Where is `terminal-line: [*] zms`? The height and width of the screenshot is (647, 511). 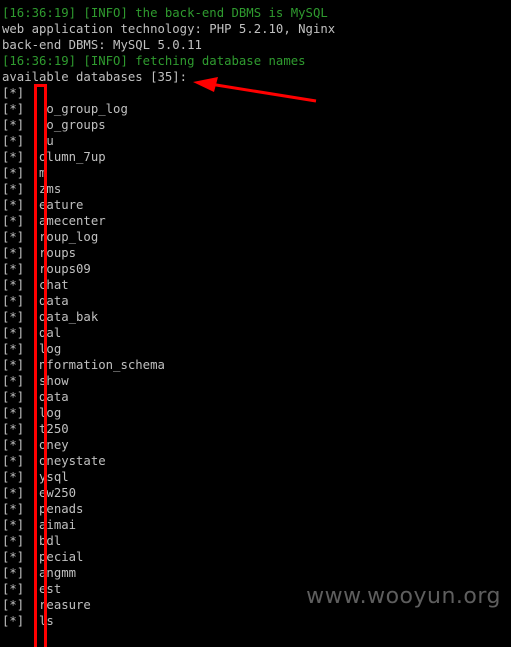 terminal-line: [*] zms is located at coordinates (32, 189).